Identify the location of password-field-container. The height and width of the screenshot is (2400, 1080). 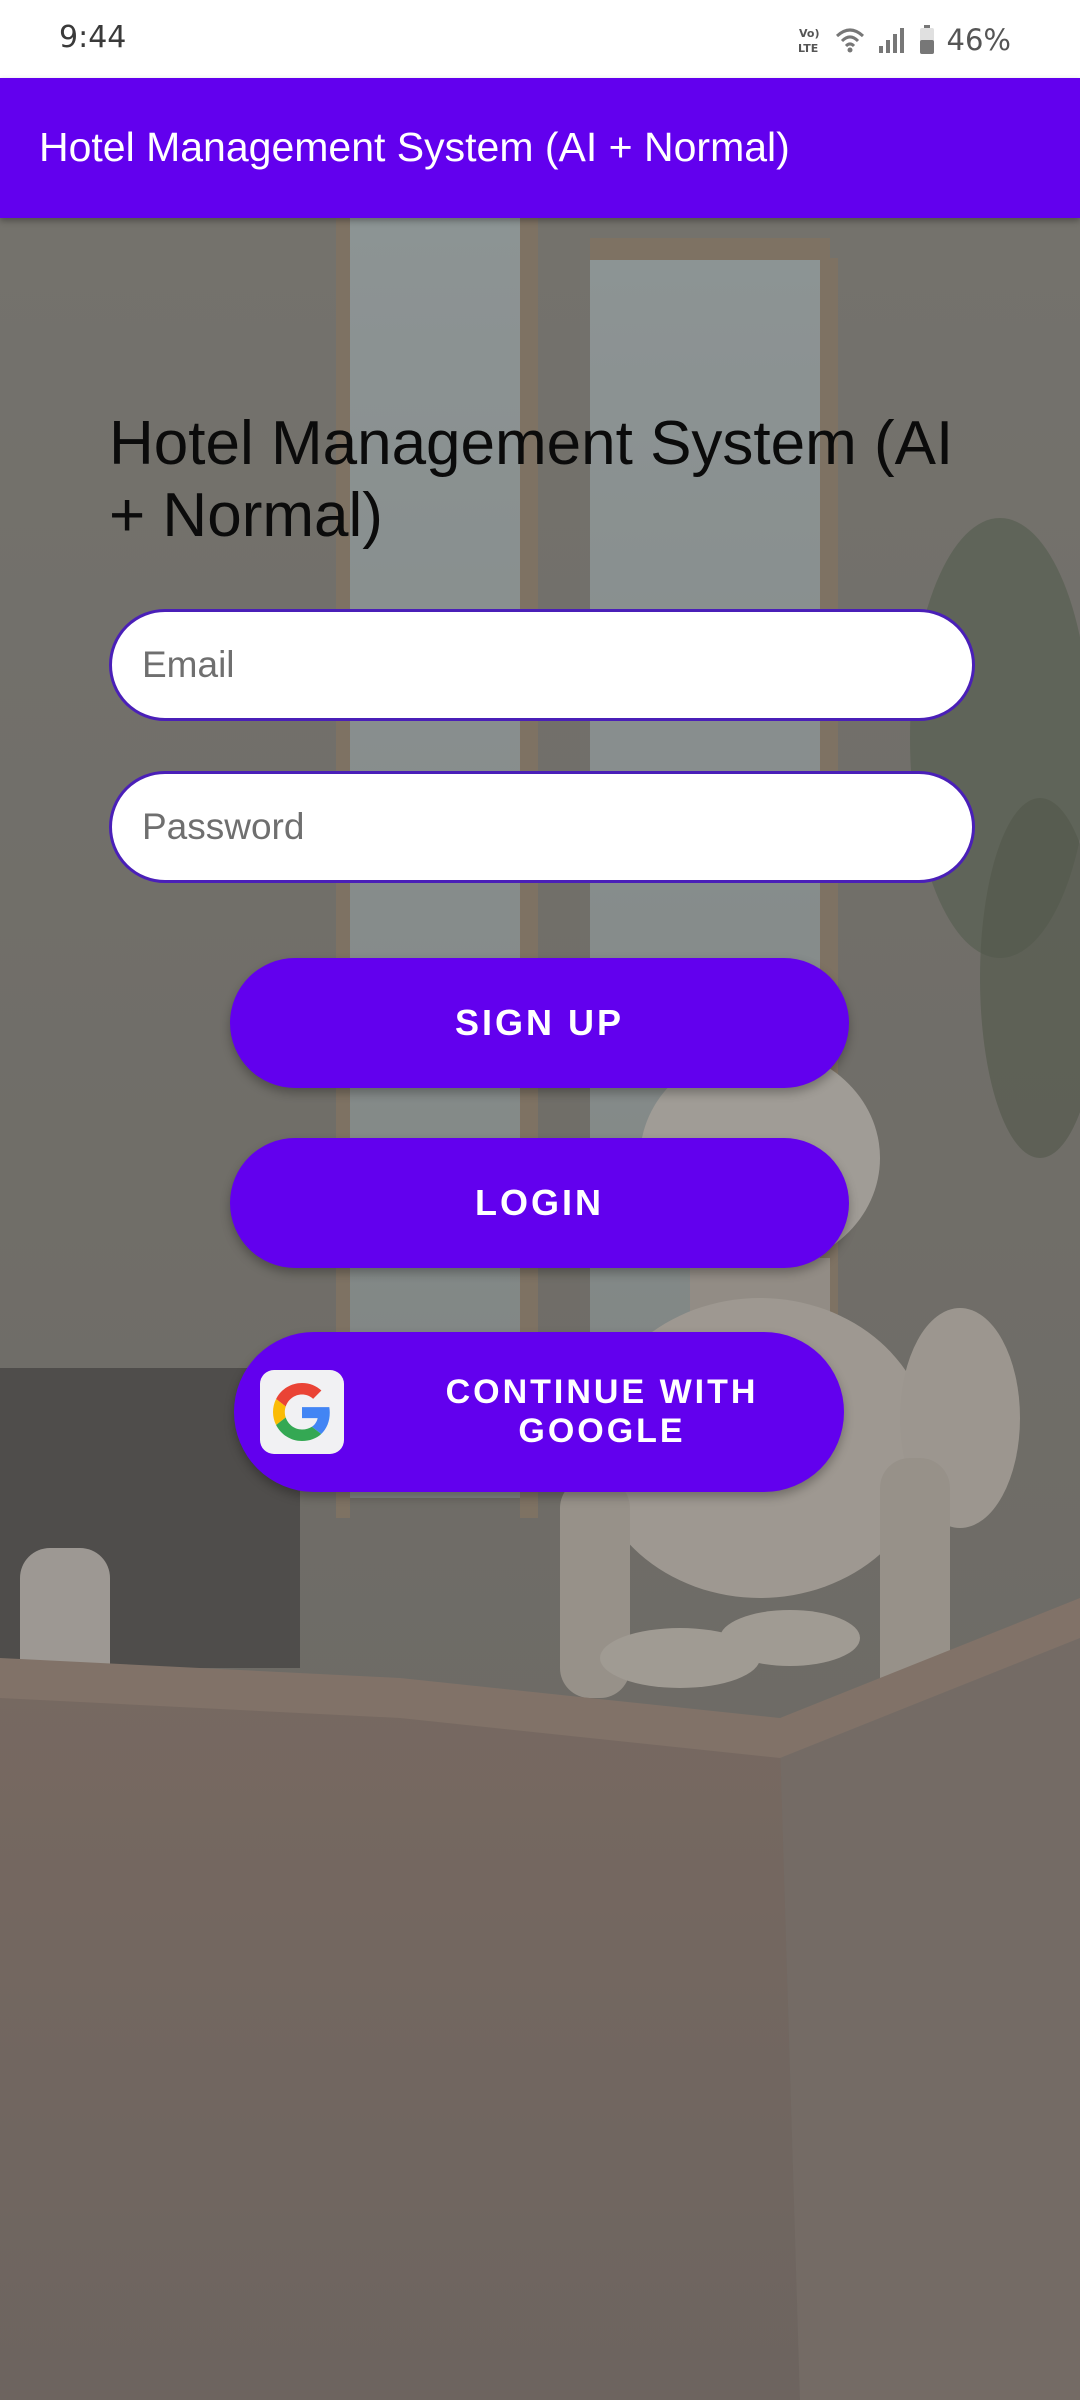
(542, 827).